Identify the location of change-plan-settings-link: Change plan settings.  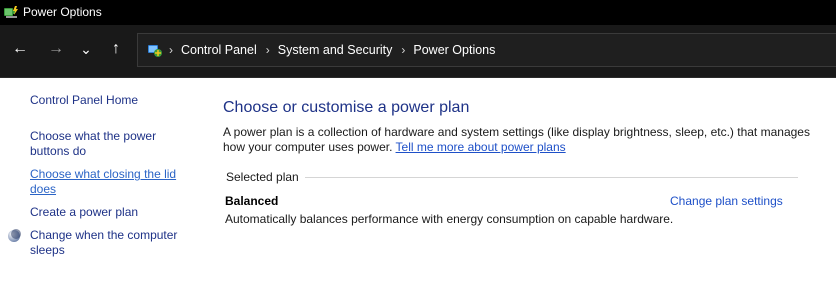
(726, 201).